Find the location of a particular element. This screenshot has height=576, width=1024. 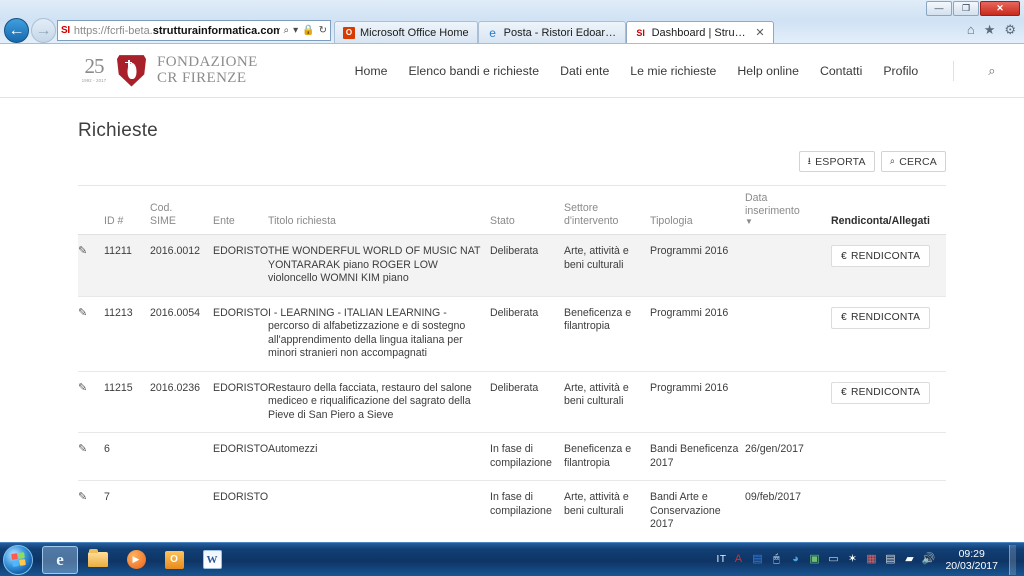

nav-item-le-mie-richieste: Le mie richieste is located at coordinates (673, 71).